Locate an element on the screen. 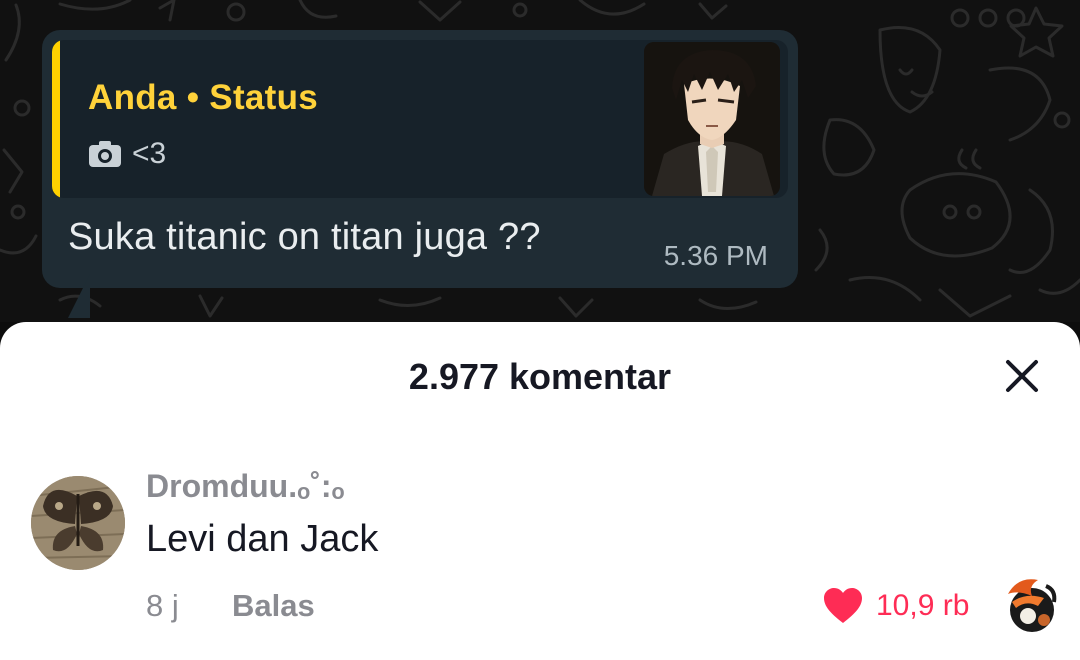 Image resolution: width=1080 pixels, height=660 pixels. heart-icon is located at coordinates (843, 605).